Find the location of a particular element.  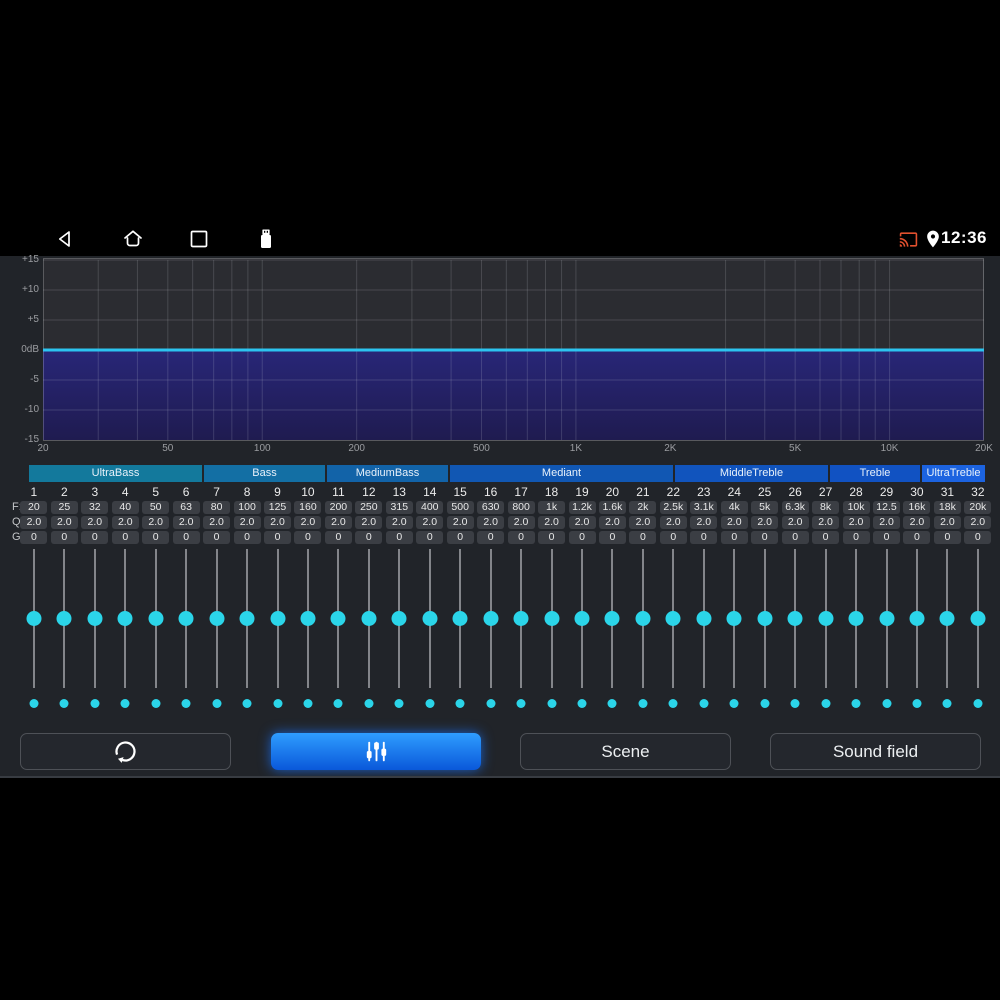

band-segment-ultrabass: UltraBass is located at coordinates (115, 473).